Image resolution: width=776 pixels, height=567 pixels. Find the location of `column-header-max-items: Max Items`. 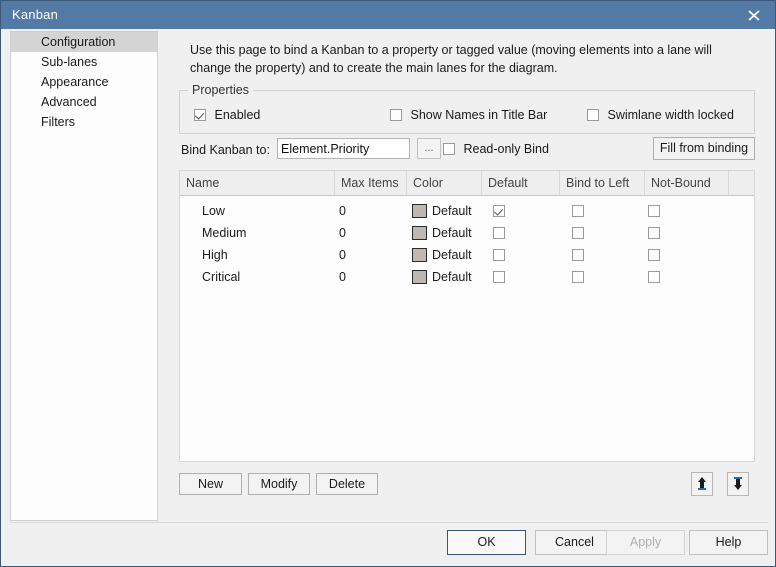

column-header-max-items: Max Items is located at coordinates (371, 183).